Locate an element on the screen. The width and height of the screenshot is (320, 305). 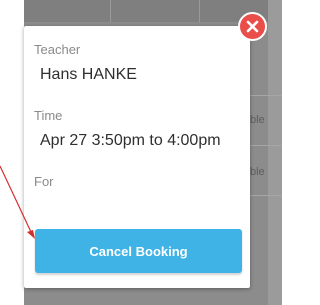
cancel-booking-button: Cancel Booking is located at coordinates (138, 251).